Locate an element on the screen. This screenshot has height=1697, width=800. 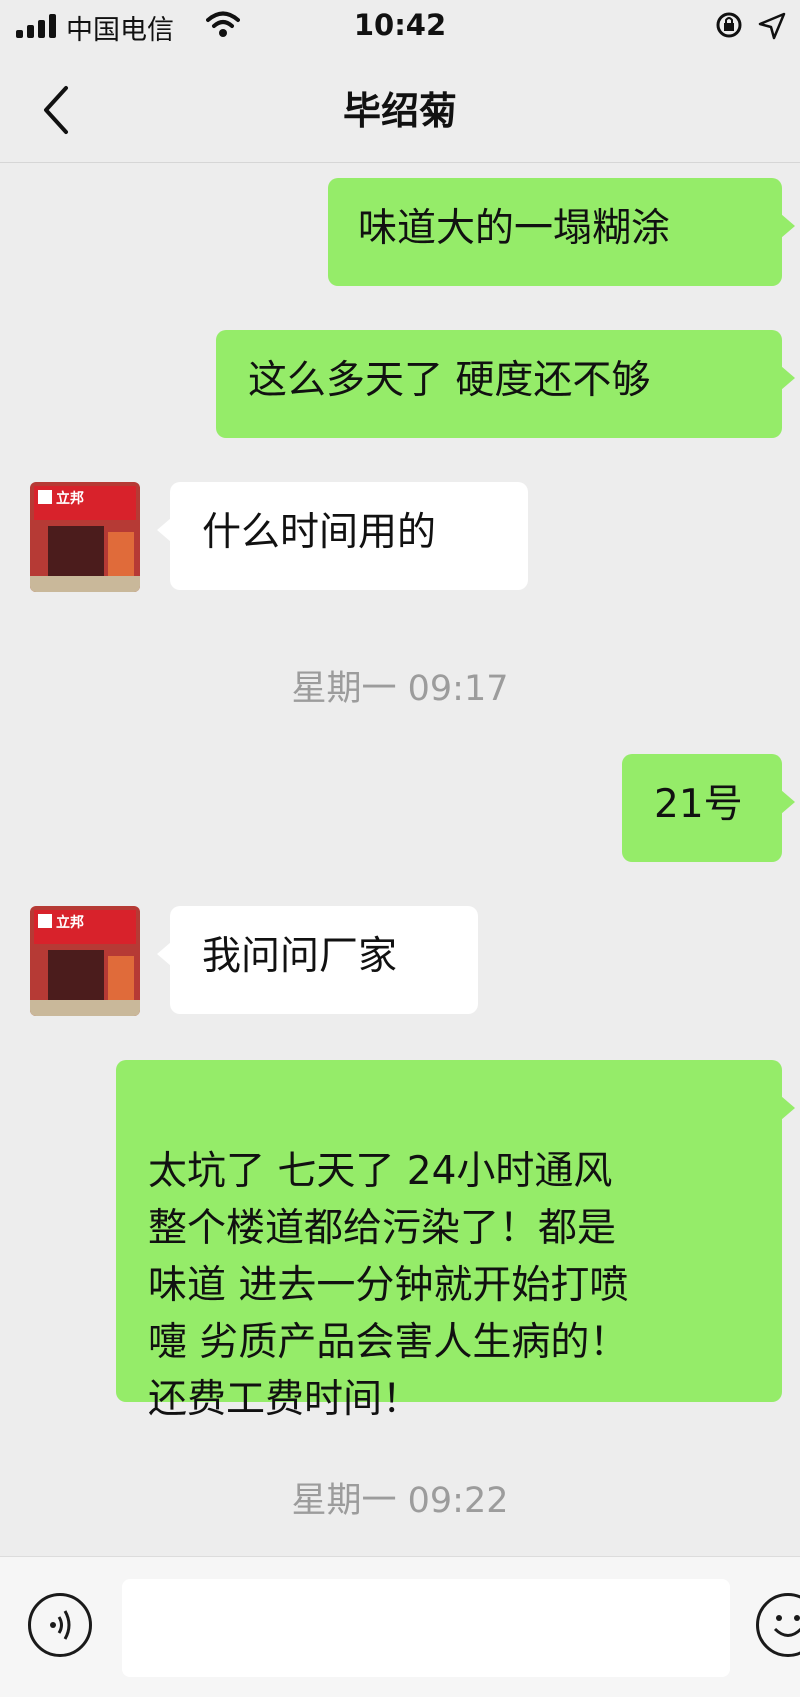
message-bubble-incoming: 什么时间用的 is located at coordinates (342, 536).